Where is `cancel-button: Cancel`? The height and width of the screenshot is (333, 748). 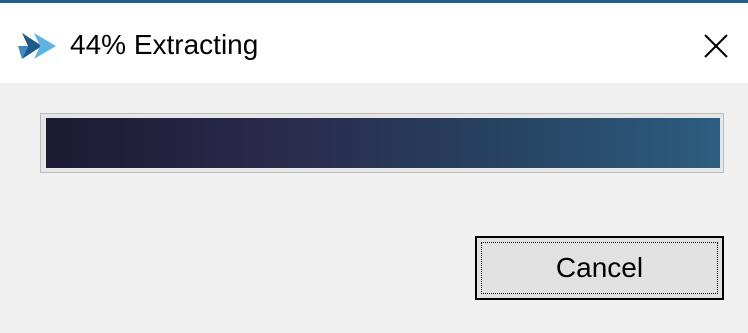
cancel-button: Cancel is located at coordinates (599, 268).